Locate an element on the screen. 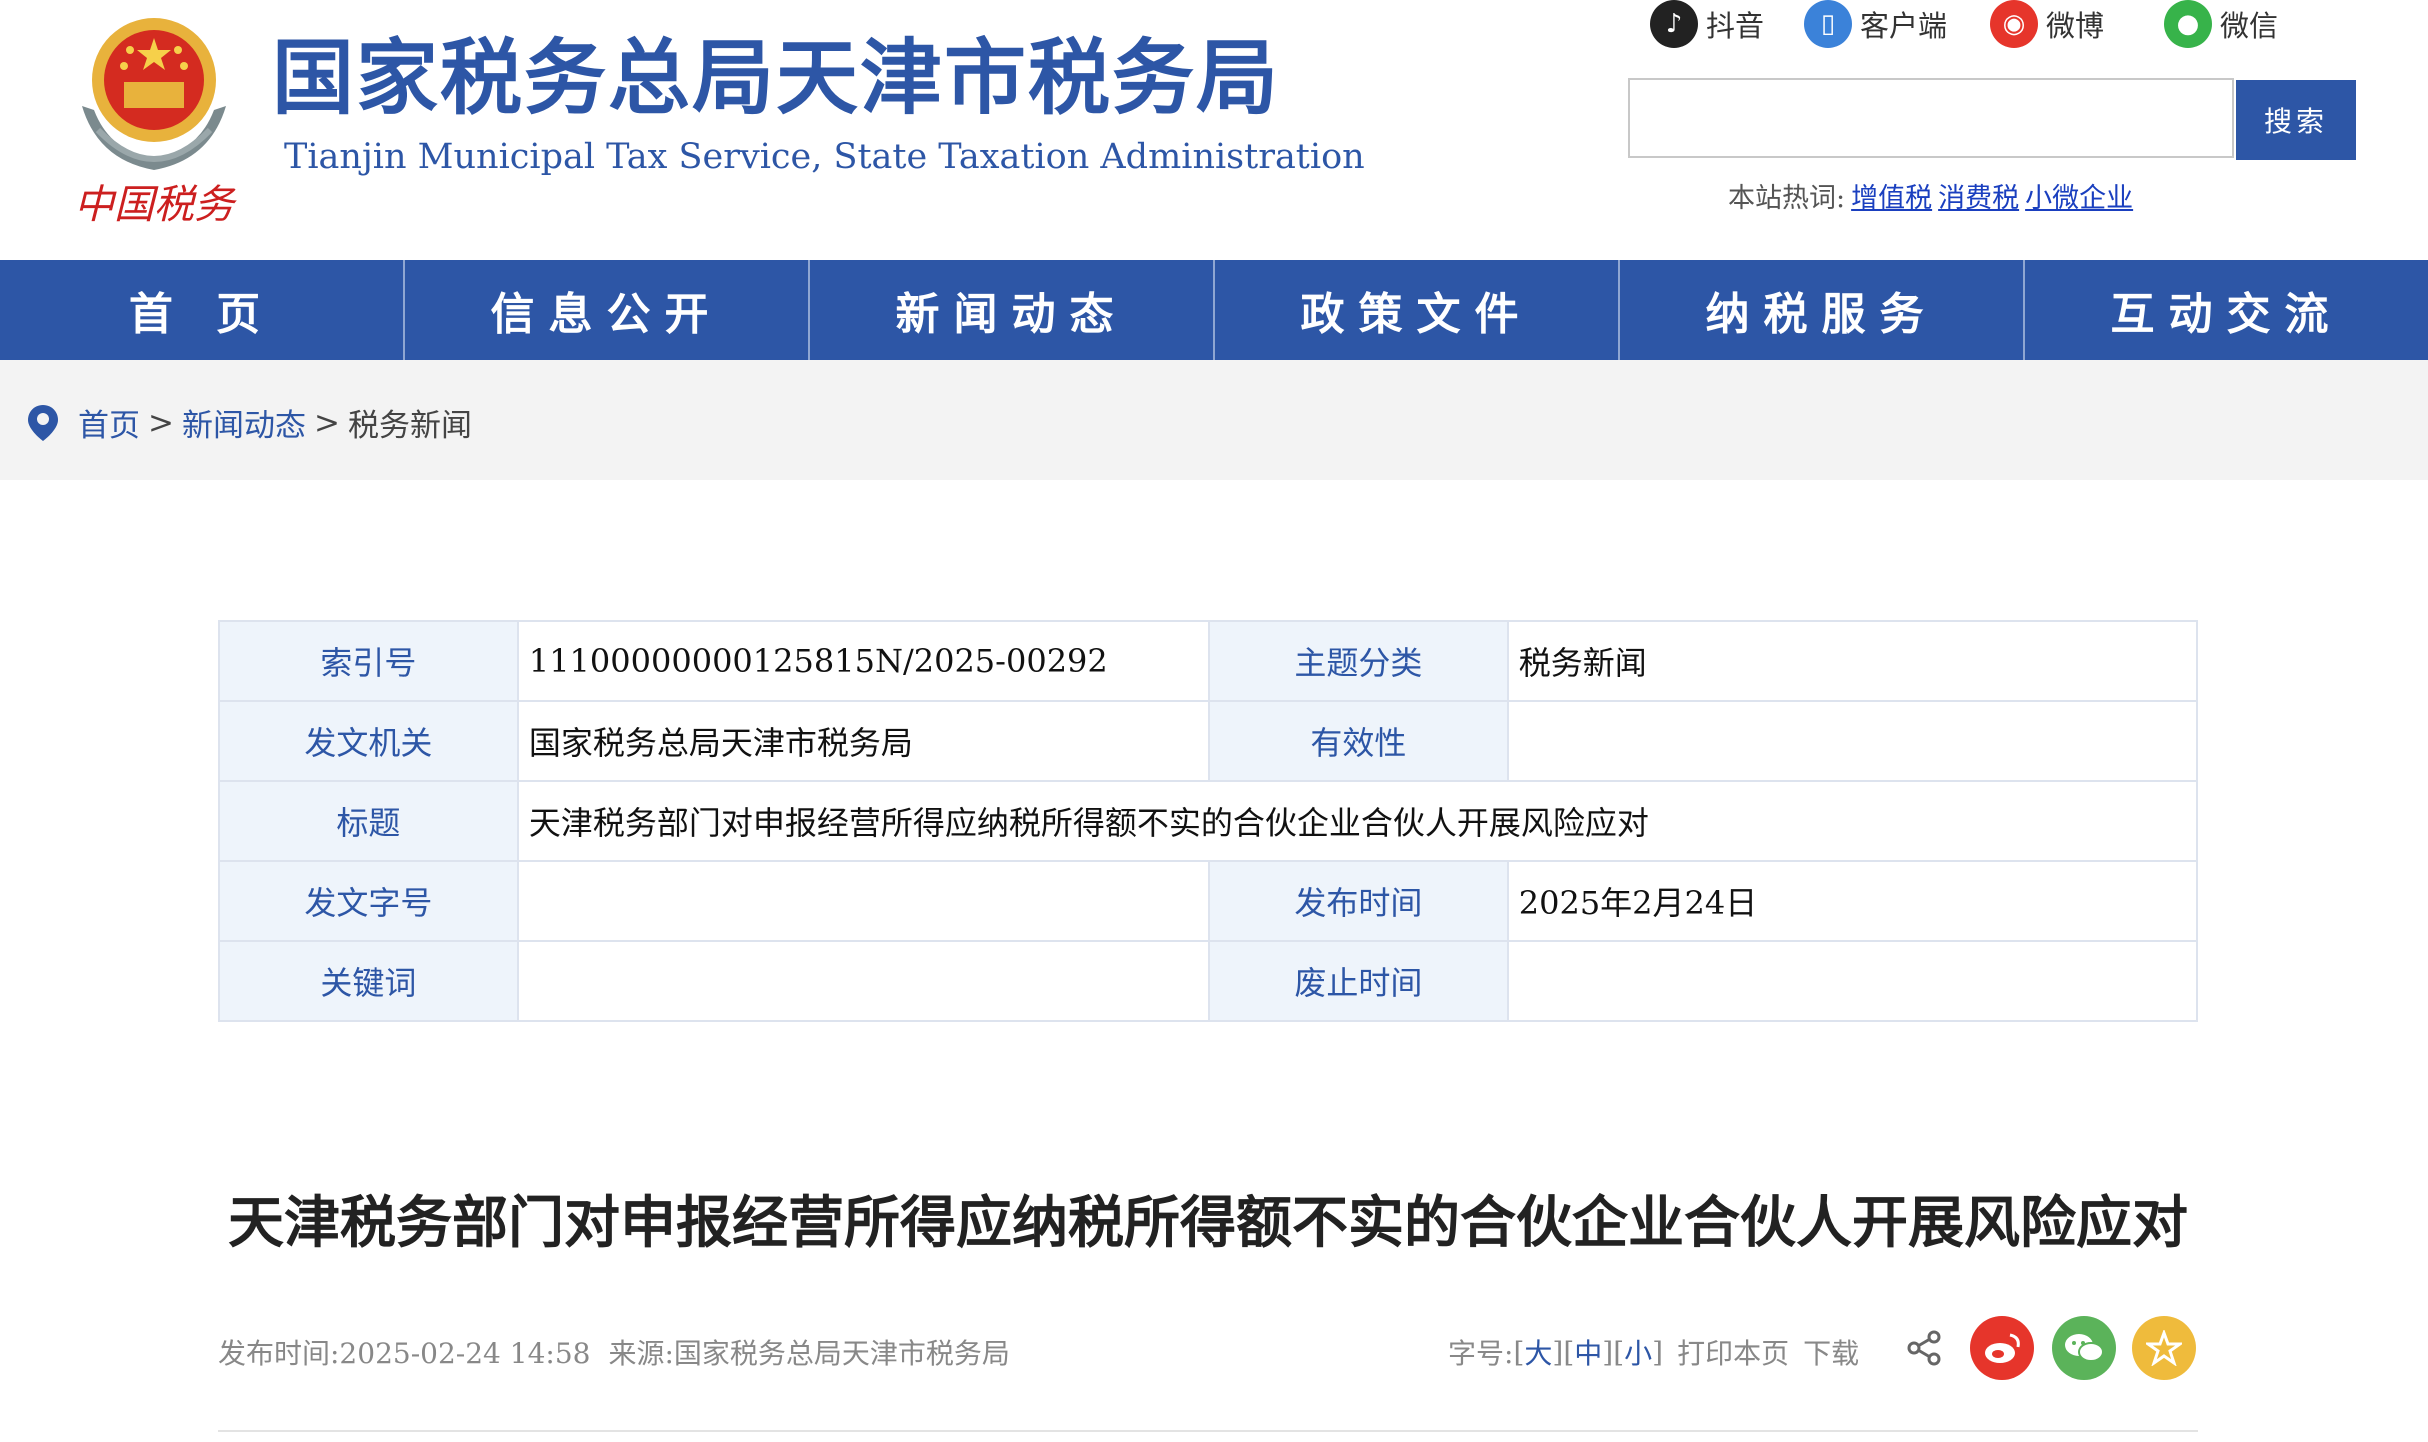 This screenshot has height=1442, width=2428. doc-number-label: 发文字号 is located at coordinates (368, 901).